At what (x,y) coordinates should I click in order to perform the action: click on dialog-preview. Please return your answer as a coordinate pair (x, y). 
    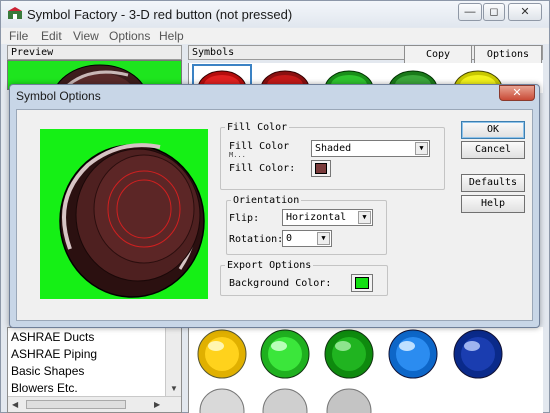
    Looking at the image, I should click on (124, 214).